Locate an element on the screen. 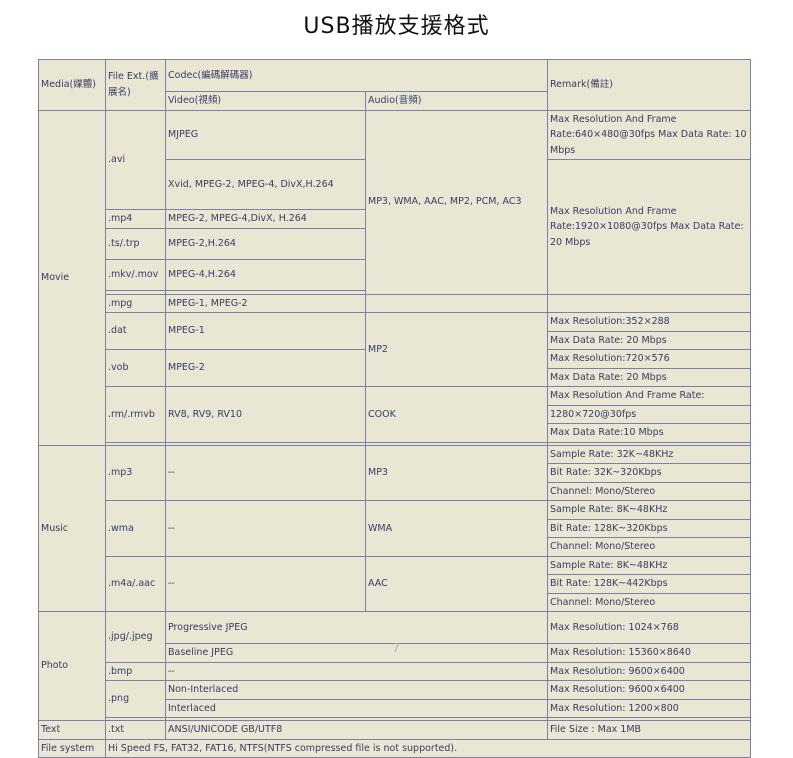 This screenshot has width=793, height=758. remark-dat-1: Max Resolution:352×288 is located at coordinates (649, 322).